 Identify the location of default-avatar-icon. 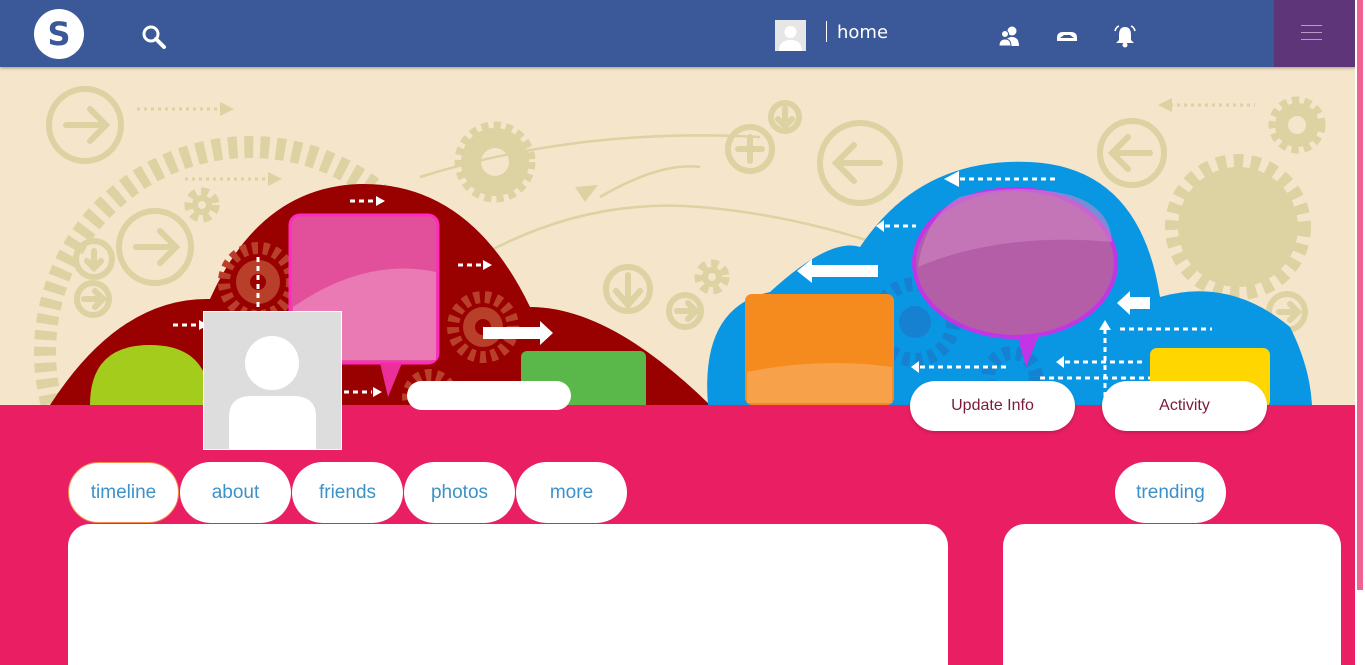
(272, 392).